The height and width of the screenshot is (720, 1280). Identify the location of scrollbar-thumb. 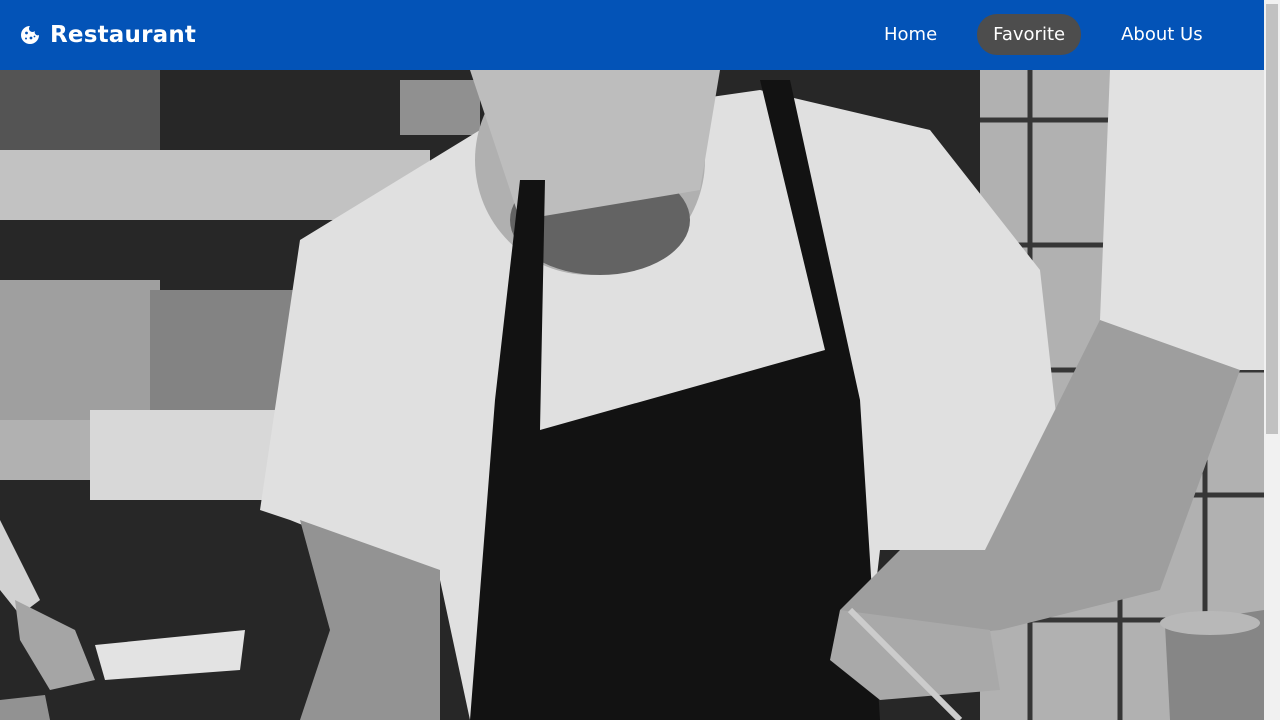
(1272, 219).